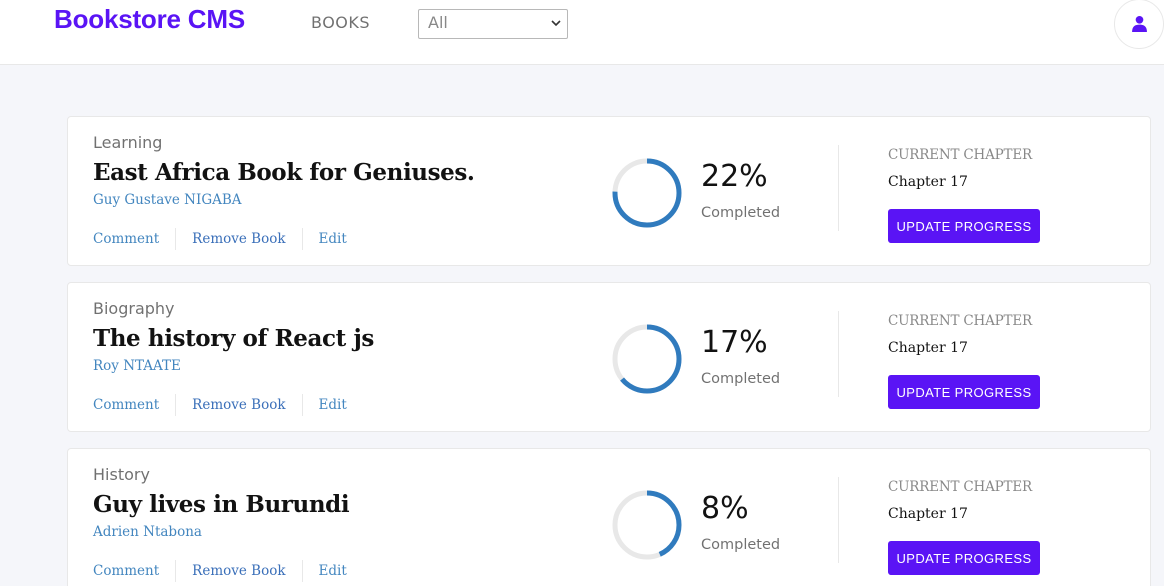  I want to click on user-icon, so click(1139, 23).